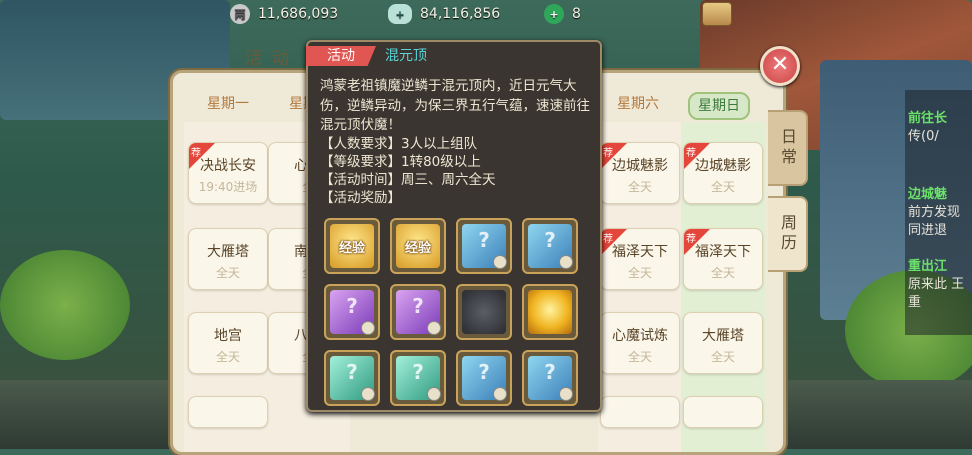 This screenshot has height=455, width=972. I want to click on close-icon: ✕, so click(780, 64).